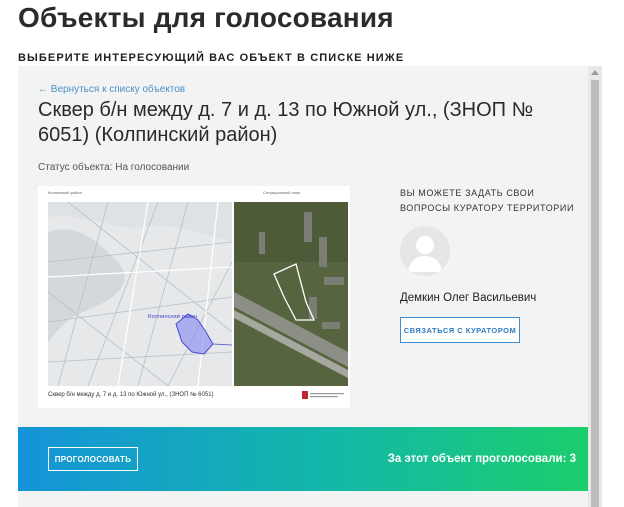 Image resolution: width=624 pixels, height=507 pixels. Describe the element at coordinates (460, 330) in the screenshot. I see `contact-curator-button: СВЯЗАТЬСЯ С КУРАТОРОМ` at that location.